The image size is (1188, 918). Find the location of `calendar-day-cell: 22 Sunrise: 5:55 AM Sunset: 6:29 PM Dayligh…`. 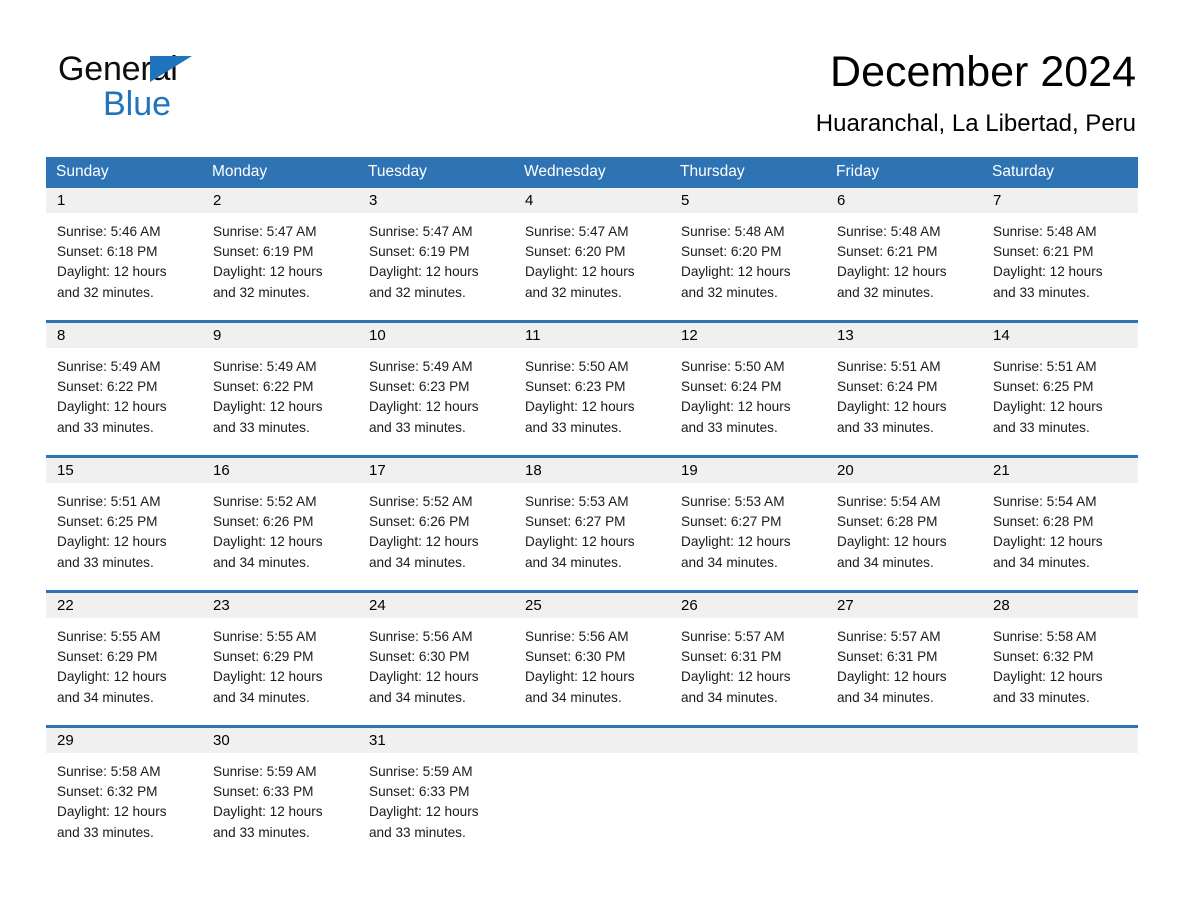

calendar-day-cell: 22 Sunrise: 5:55 AM Sunset: 6:29 PM Dayligh… is located at coordinates (124, 658).